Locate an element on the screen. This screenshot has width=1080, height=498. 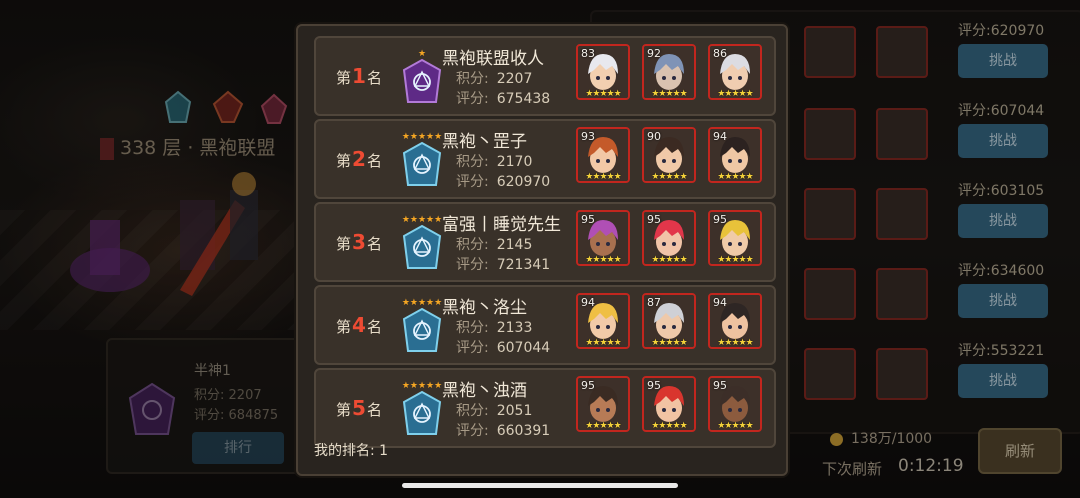
hero-level: 93 is located at coordinates (588, 136).